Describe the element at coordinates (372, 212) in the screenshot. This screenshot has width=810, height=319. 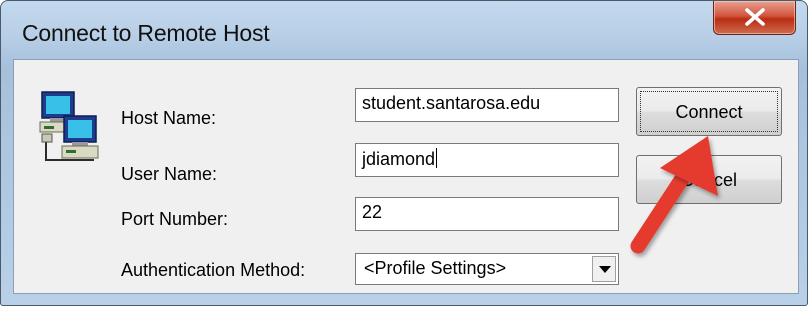
I see `port-number-value: 22` at that location.